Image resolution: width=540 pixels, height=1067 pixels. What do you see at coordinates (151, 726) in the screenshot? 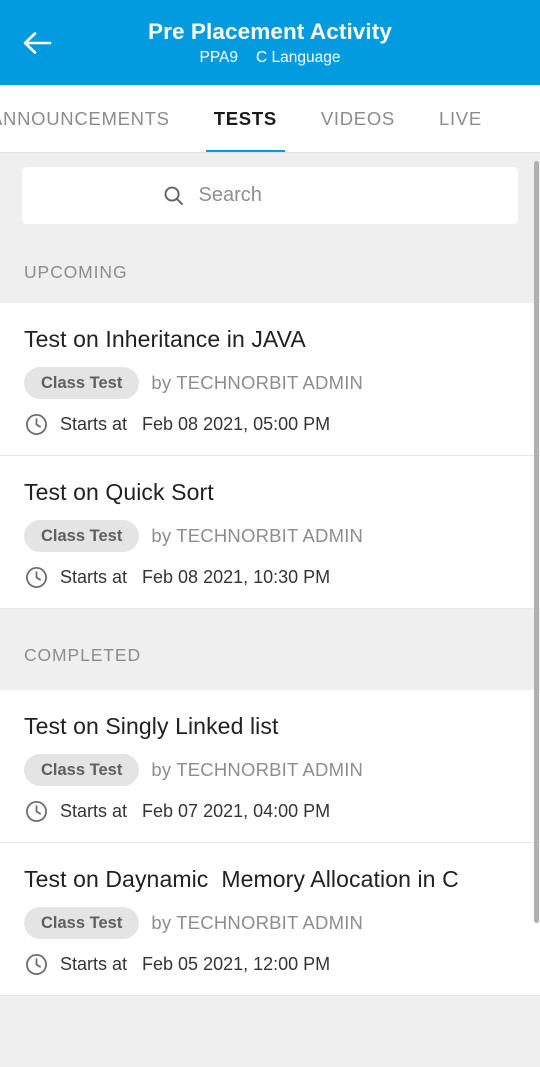
I see `test-title: Test on Singly Linked list` at bounding box center [151, 726].